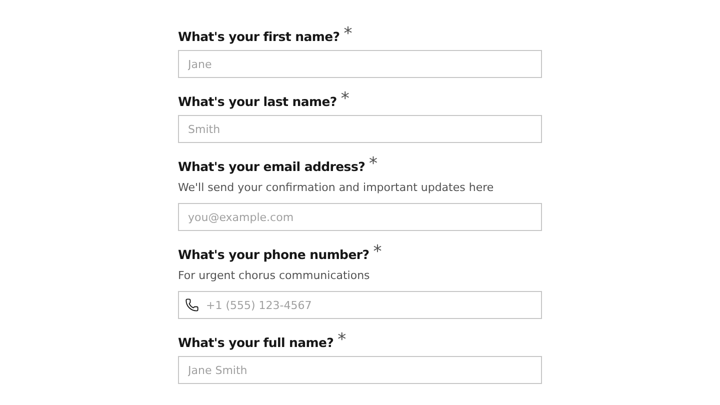 The image size is (720, 405). I want to click on field-hint: For urgent chorus communications, so click(274, 276).